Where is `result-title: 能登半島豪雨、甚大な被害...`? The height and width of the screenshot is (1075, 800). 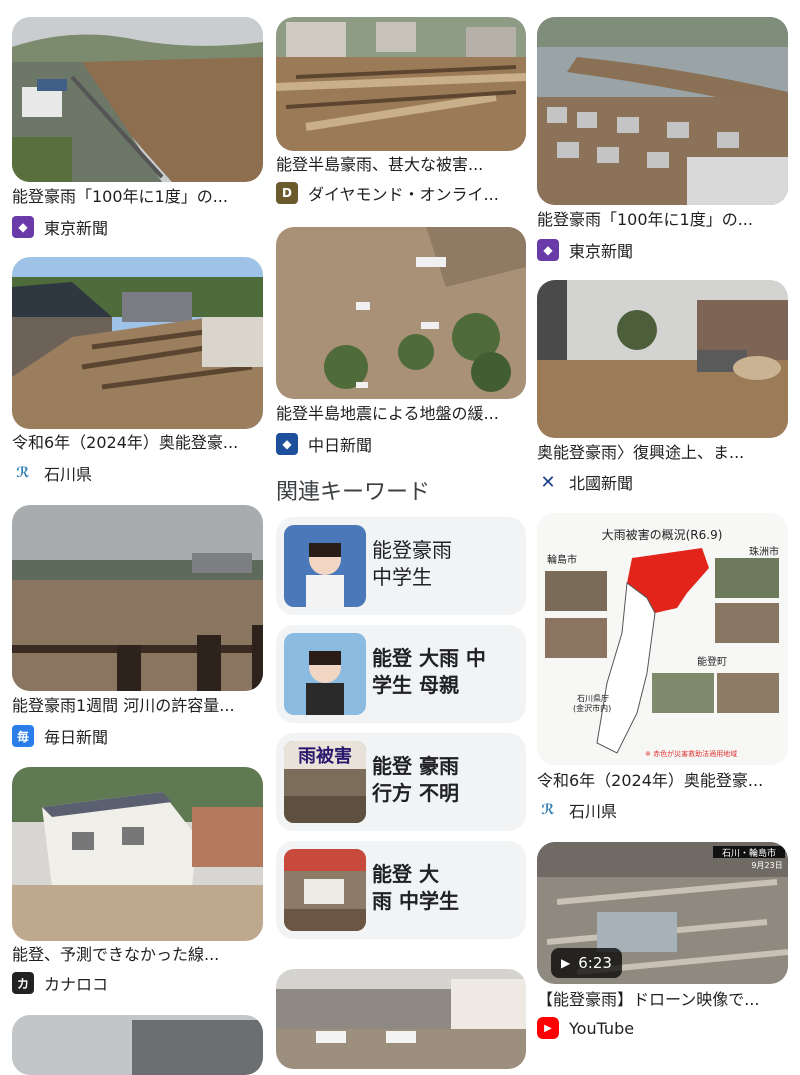
result-title: 能登半島豪雨、甚大な被害... is located at coordinates (401, 165).